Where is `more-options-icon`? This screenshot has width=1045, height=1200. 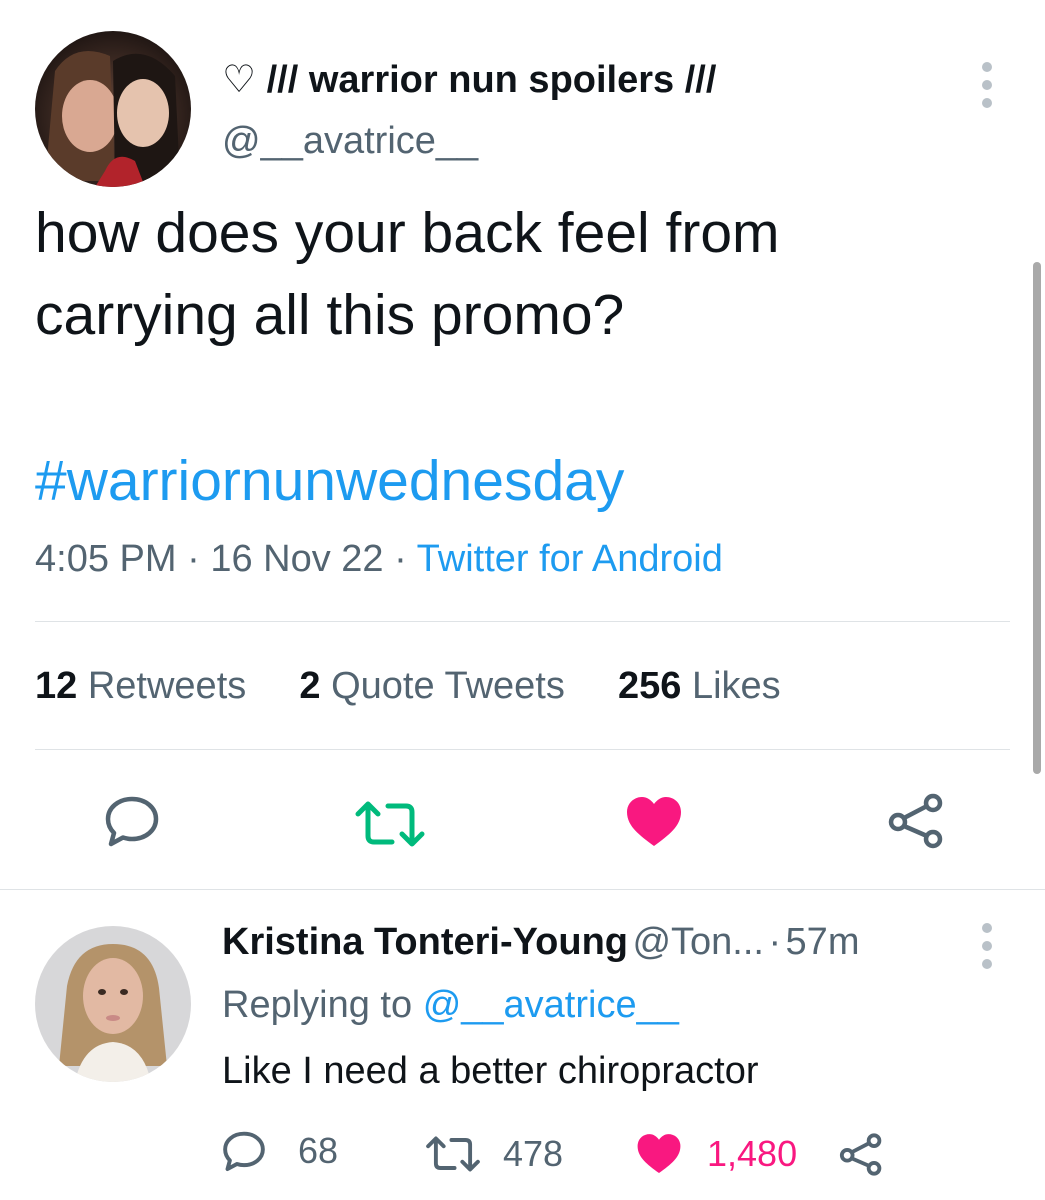 more-options-icon is located at coordinates (987, 85).